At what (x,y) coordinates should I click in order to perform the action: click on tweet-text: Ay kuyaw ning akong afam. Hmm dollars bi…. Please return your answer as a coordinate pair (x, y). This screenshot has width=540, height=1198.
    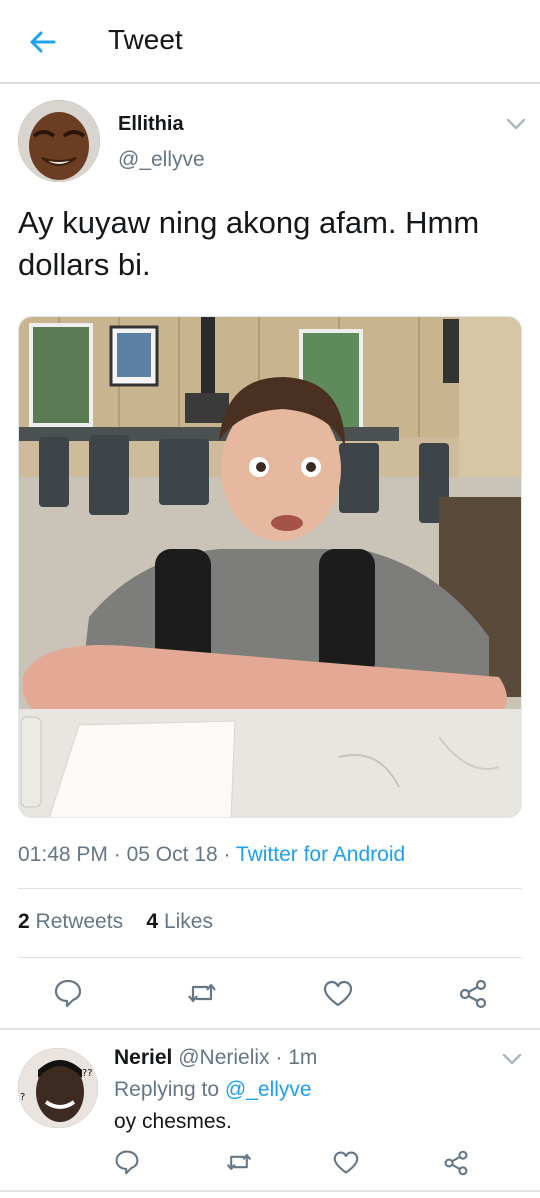
    Looking at the image, I should click on (249, 243).